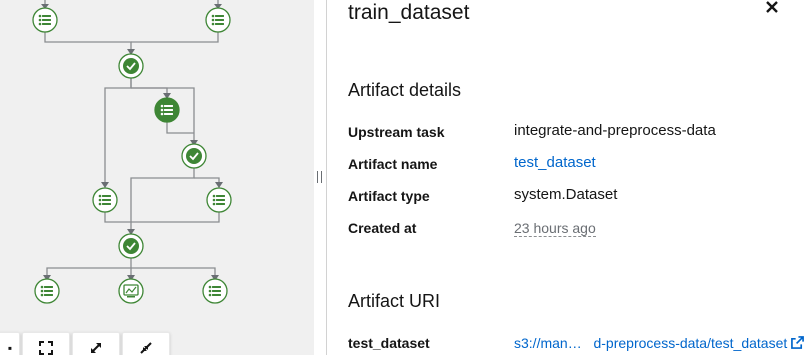 The width and height of the screenshot is (806, 355). What do you see at coordinates (146, 348) in the screenshot?
I see `collapse-icon` at bounding box center [146, 348].